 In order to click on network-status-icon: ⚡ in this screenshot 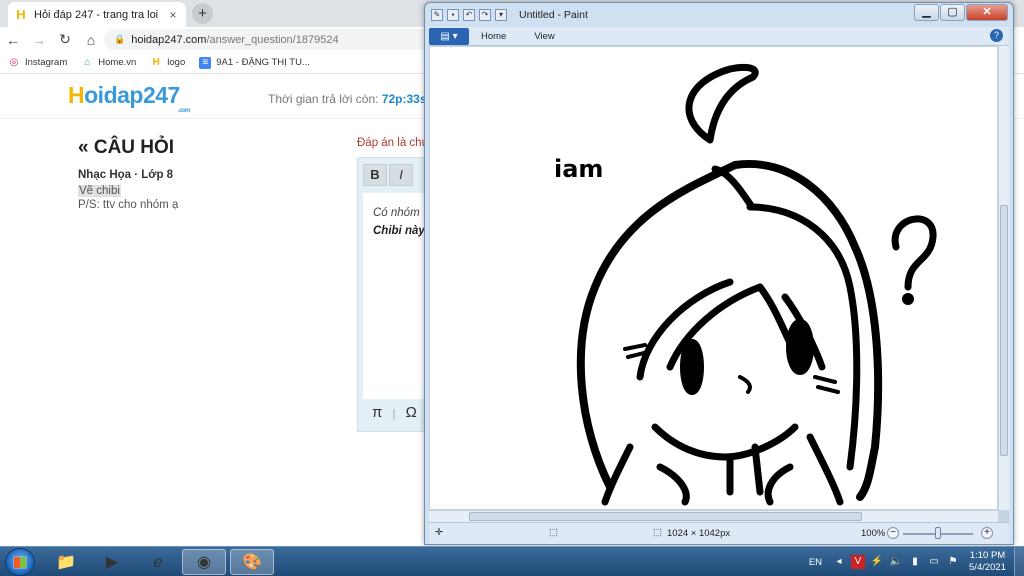, I will do `click(877, 562)`.